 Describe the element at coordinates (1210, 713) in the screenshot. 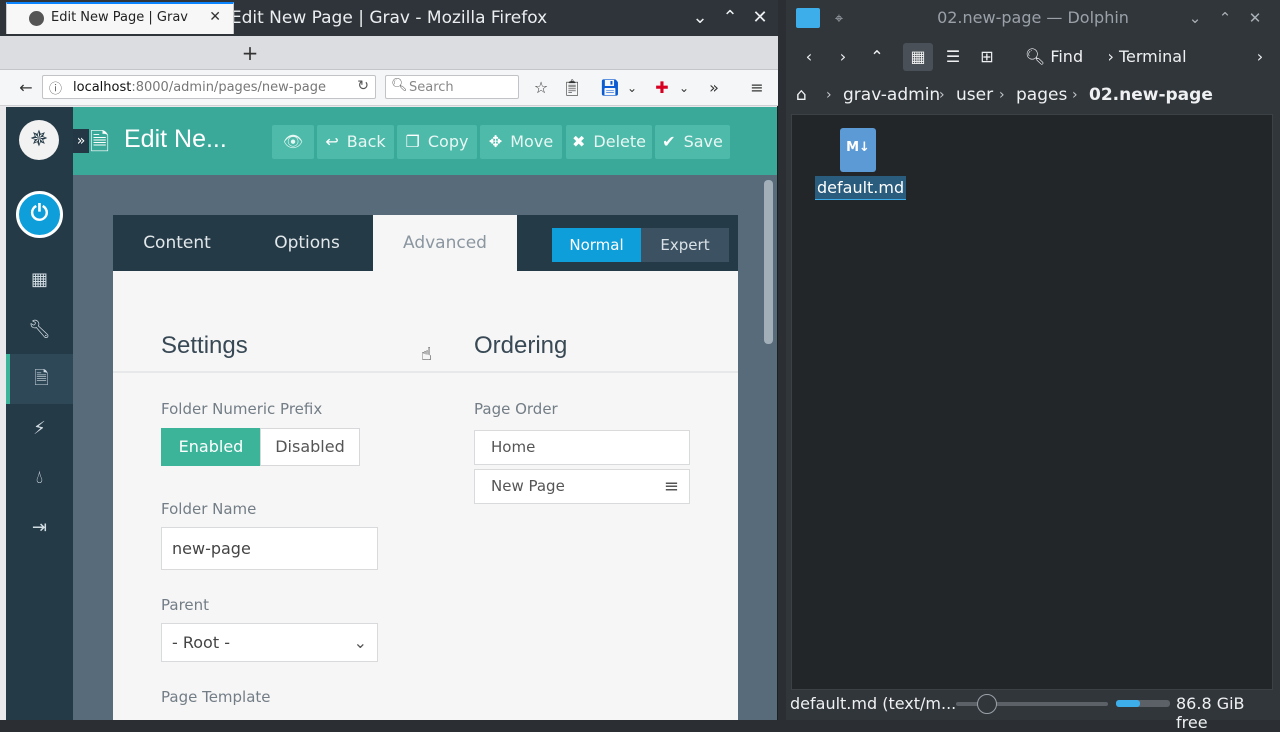

I see `free-space-text: 86.8 GiB free` at that location.